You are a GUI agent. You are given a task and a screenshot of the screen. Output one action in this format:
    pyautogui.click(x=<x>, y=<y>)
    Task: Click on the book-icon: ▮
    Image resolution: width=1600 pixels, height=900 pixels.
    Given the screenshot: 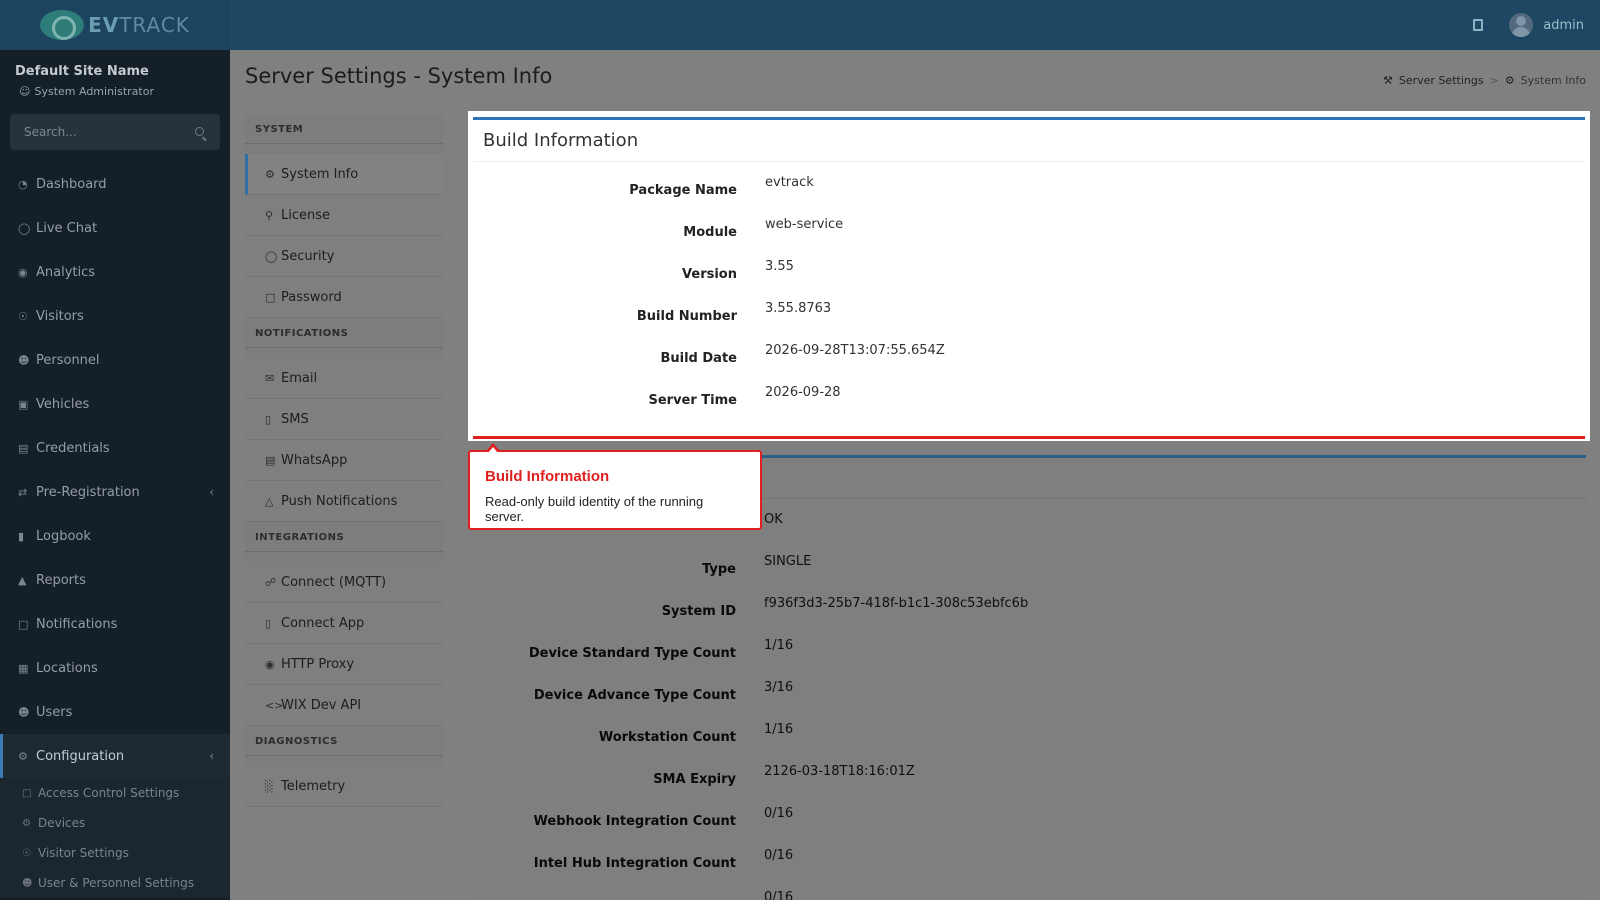 What is the action you would take?
    pyautogui.click(x=21, y=536)
    